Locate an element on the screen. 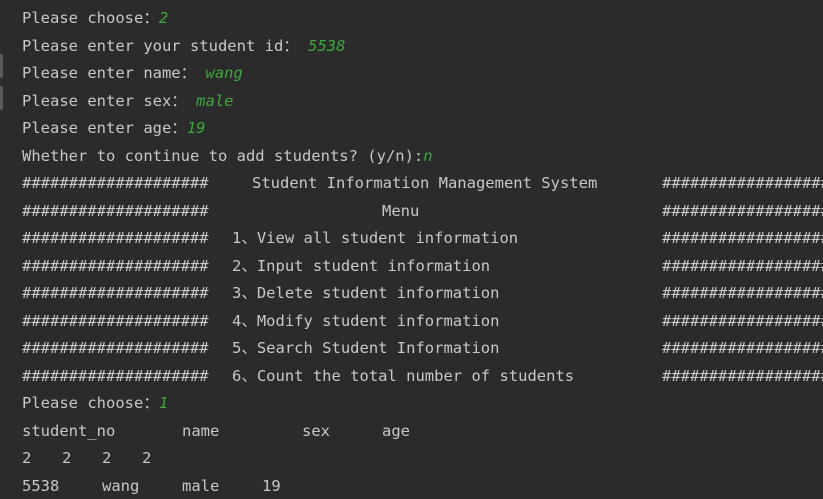  menu-item-view: 1、View all student information is located at coordinates (375, 238).